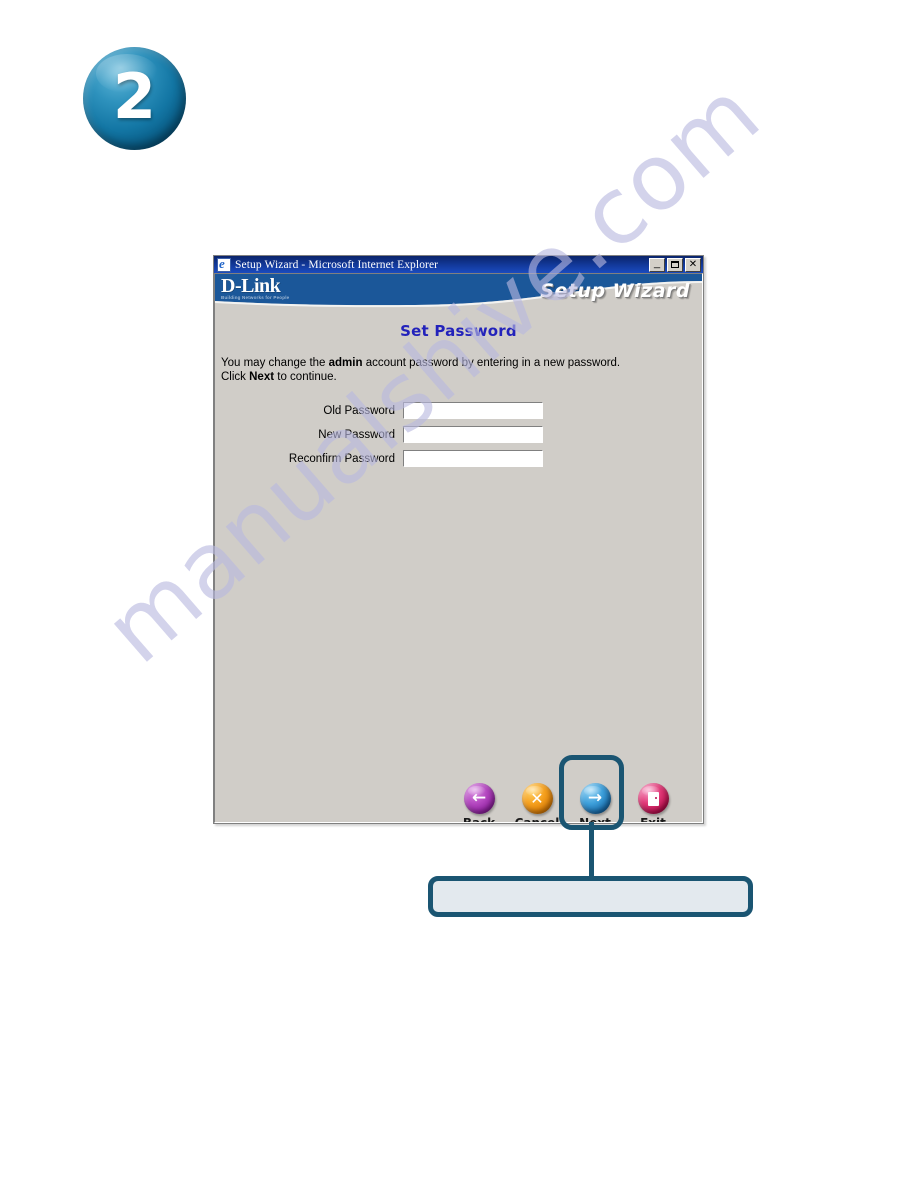 This screenshot has height=1188, width=918. What do you see at coordinates (473, 434) in the screenshot?
I see `new-password-input` at bounding box center [473, 434].